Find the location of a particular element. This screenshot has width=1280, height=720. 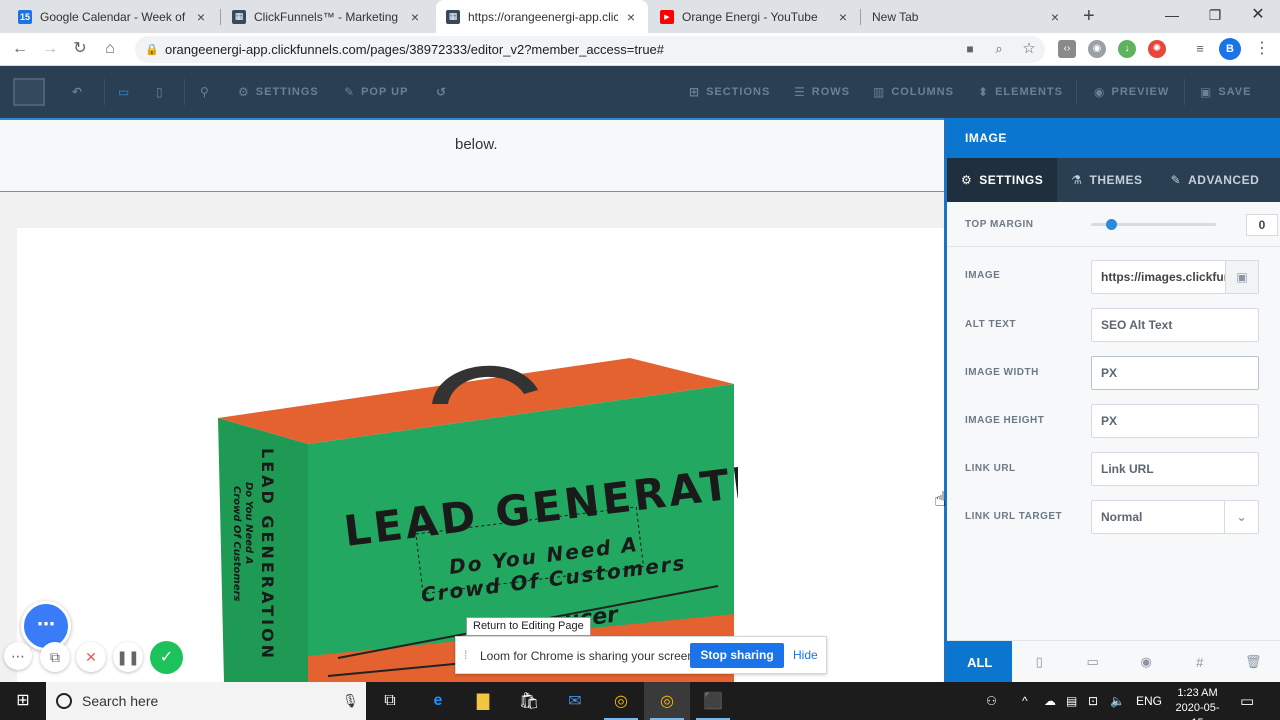

microphone-icon: 🎙 is located at coordinates (354, 701).